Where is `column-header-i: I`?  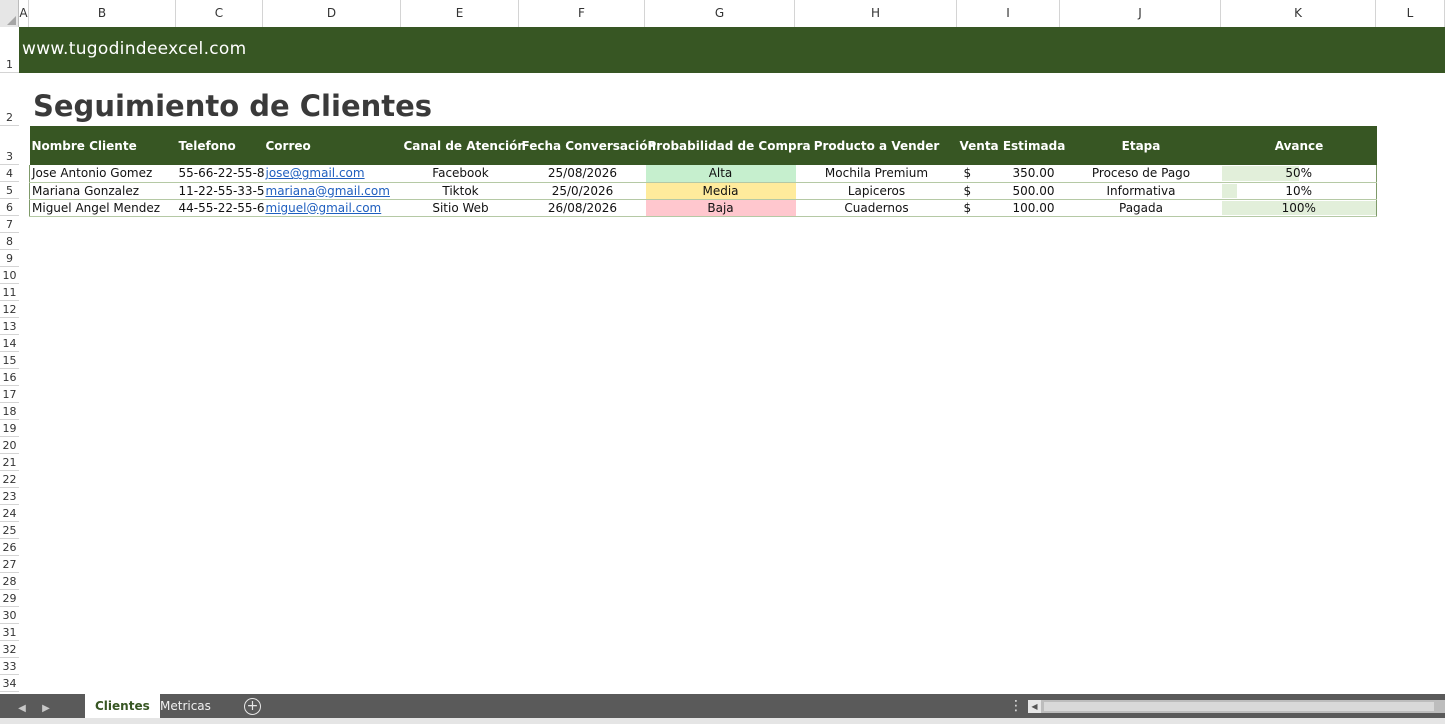 column-header-i: I is located at coordinates (1008, 13).